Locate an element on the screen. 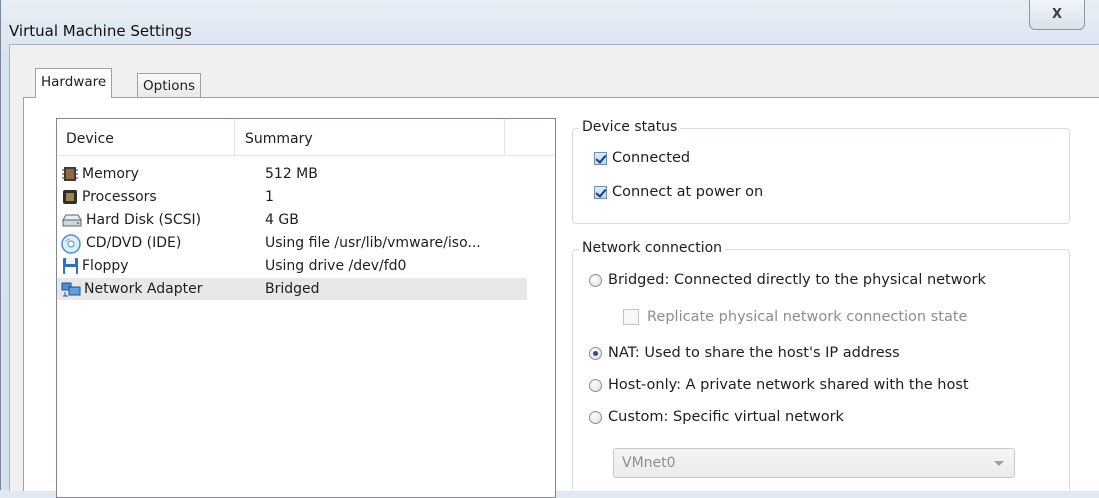  device-summary: 512 MB is located at coordinates (291, 174).